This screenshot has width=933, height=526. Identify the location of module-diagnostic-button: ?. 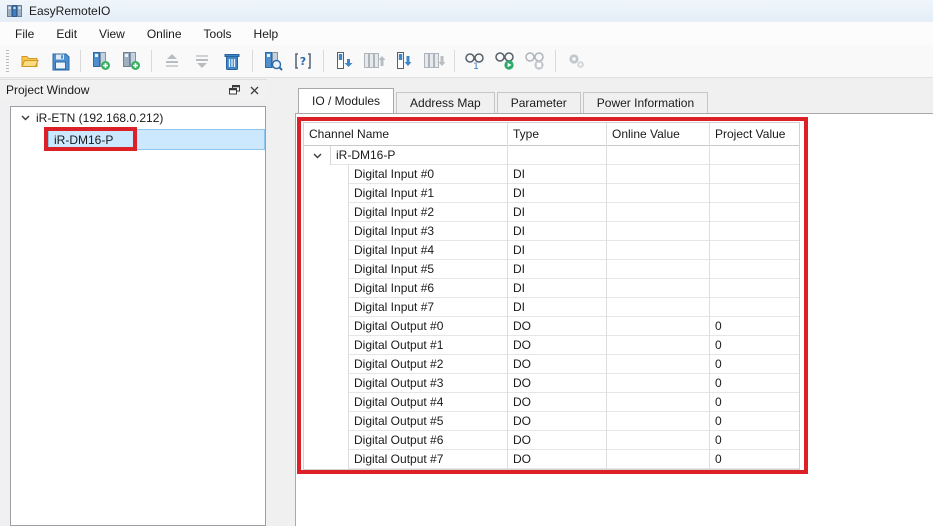
(303, 61).